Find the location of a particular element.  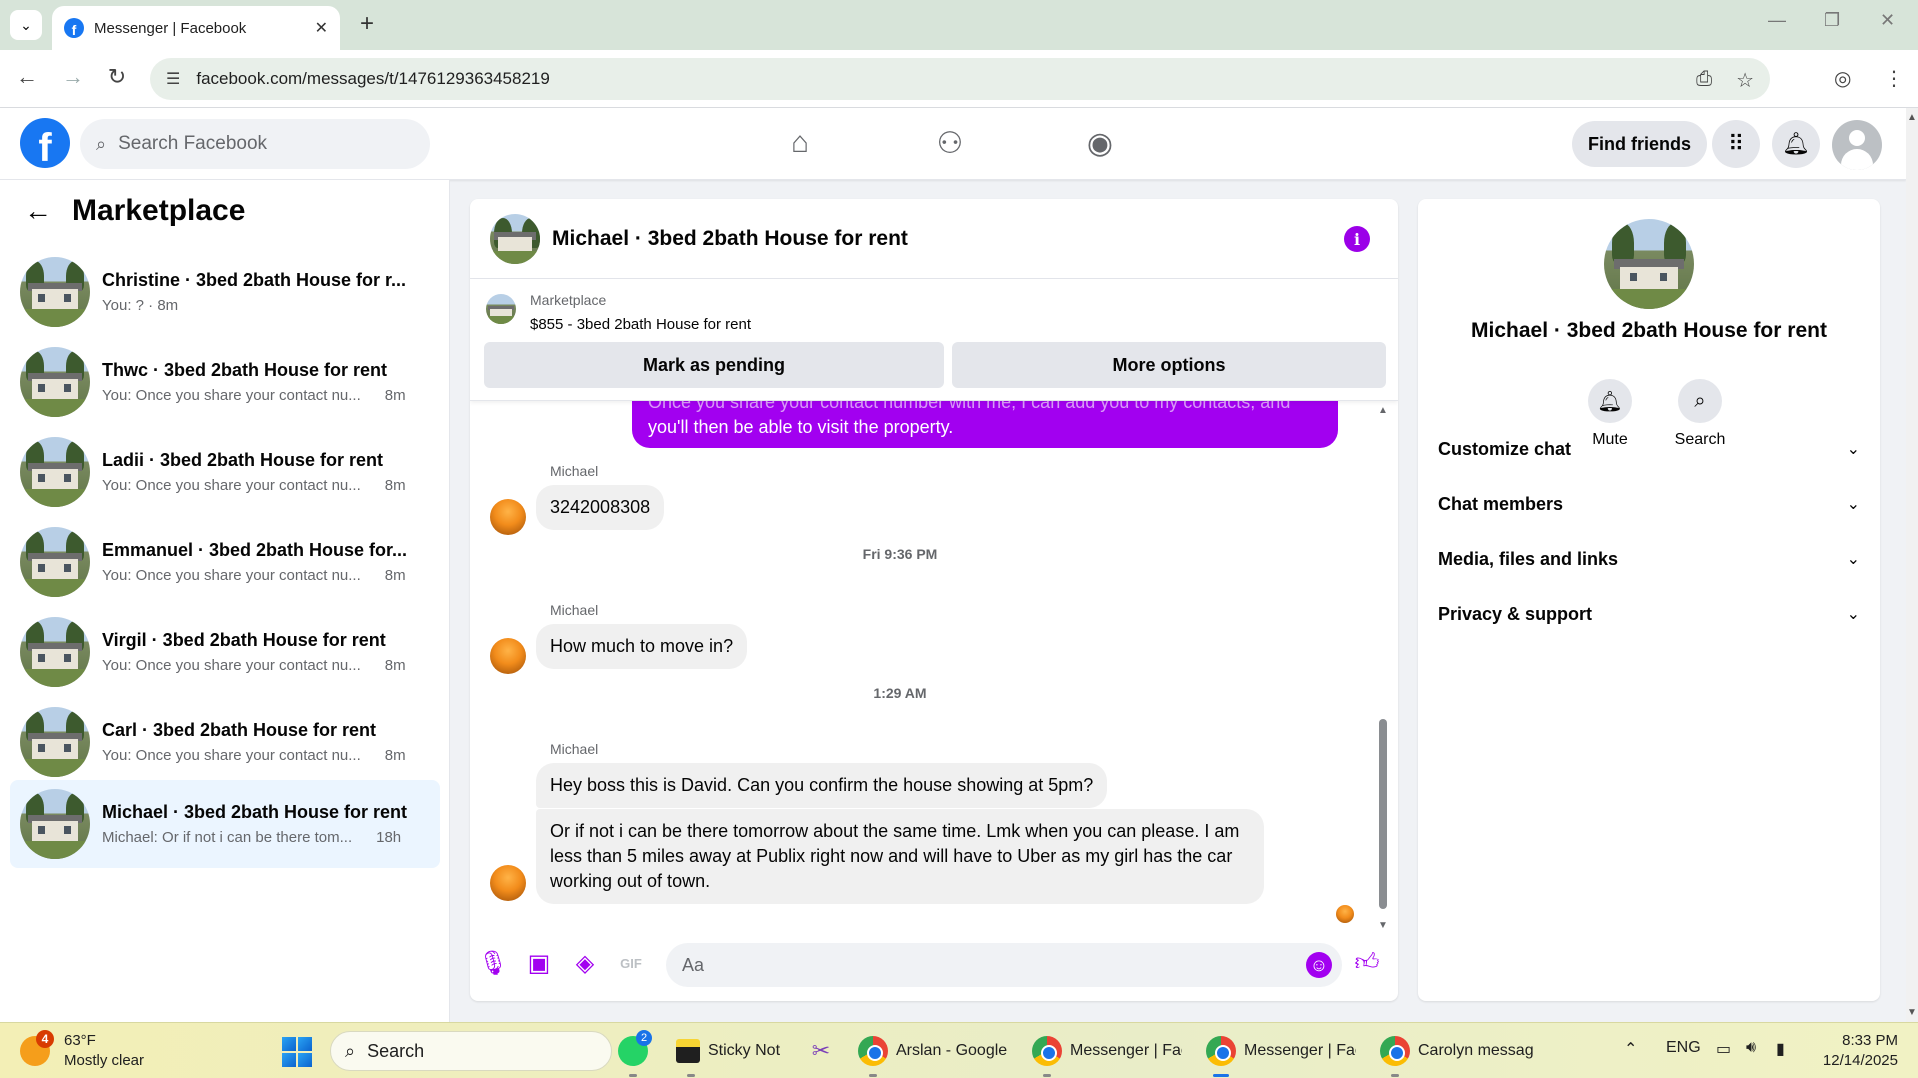

language-indicator: ENG is located at coordinates (1683, 1048).